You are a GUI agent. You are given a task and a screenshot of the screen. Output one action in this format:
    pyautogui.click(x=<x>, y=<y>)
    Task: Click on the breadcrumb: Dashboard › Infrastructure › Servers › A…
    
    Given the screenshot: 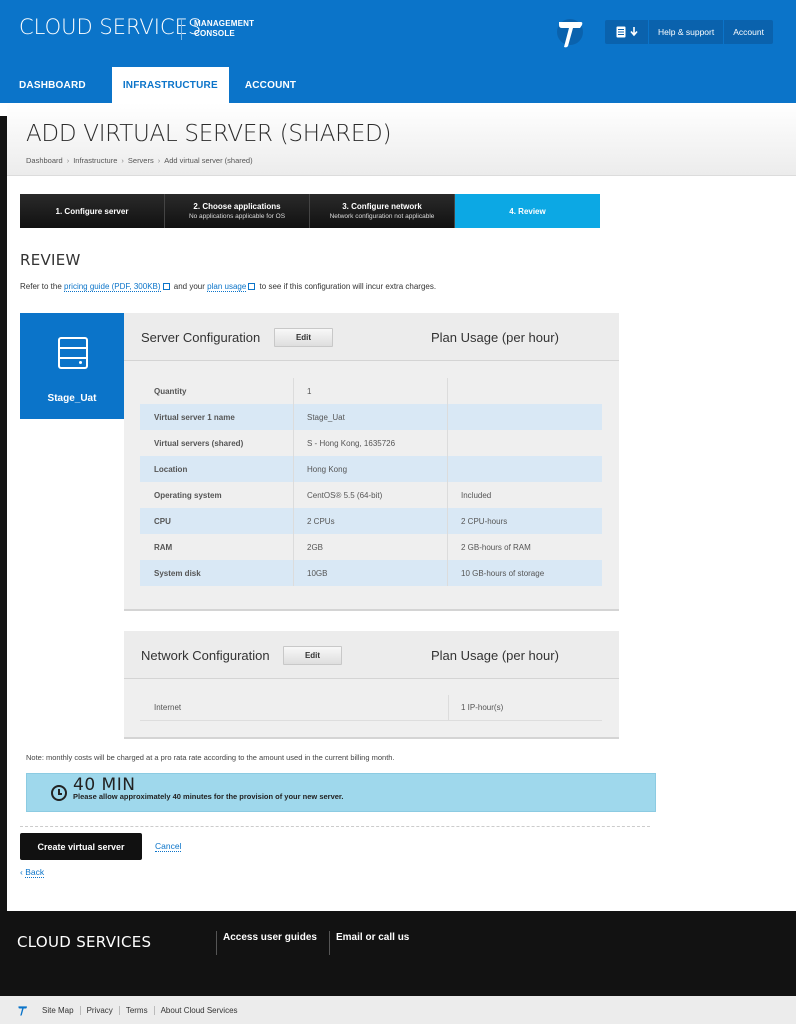 What is the action you would take?
    pyautogui.click(x=139, y=160)
    